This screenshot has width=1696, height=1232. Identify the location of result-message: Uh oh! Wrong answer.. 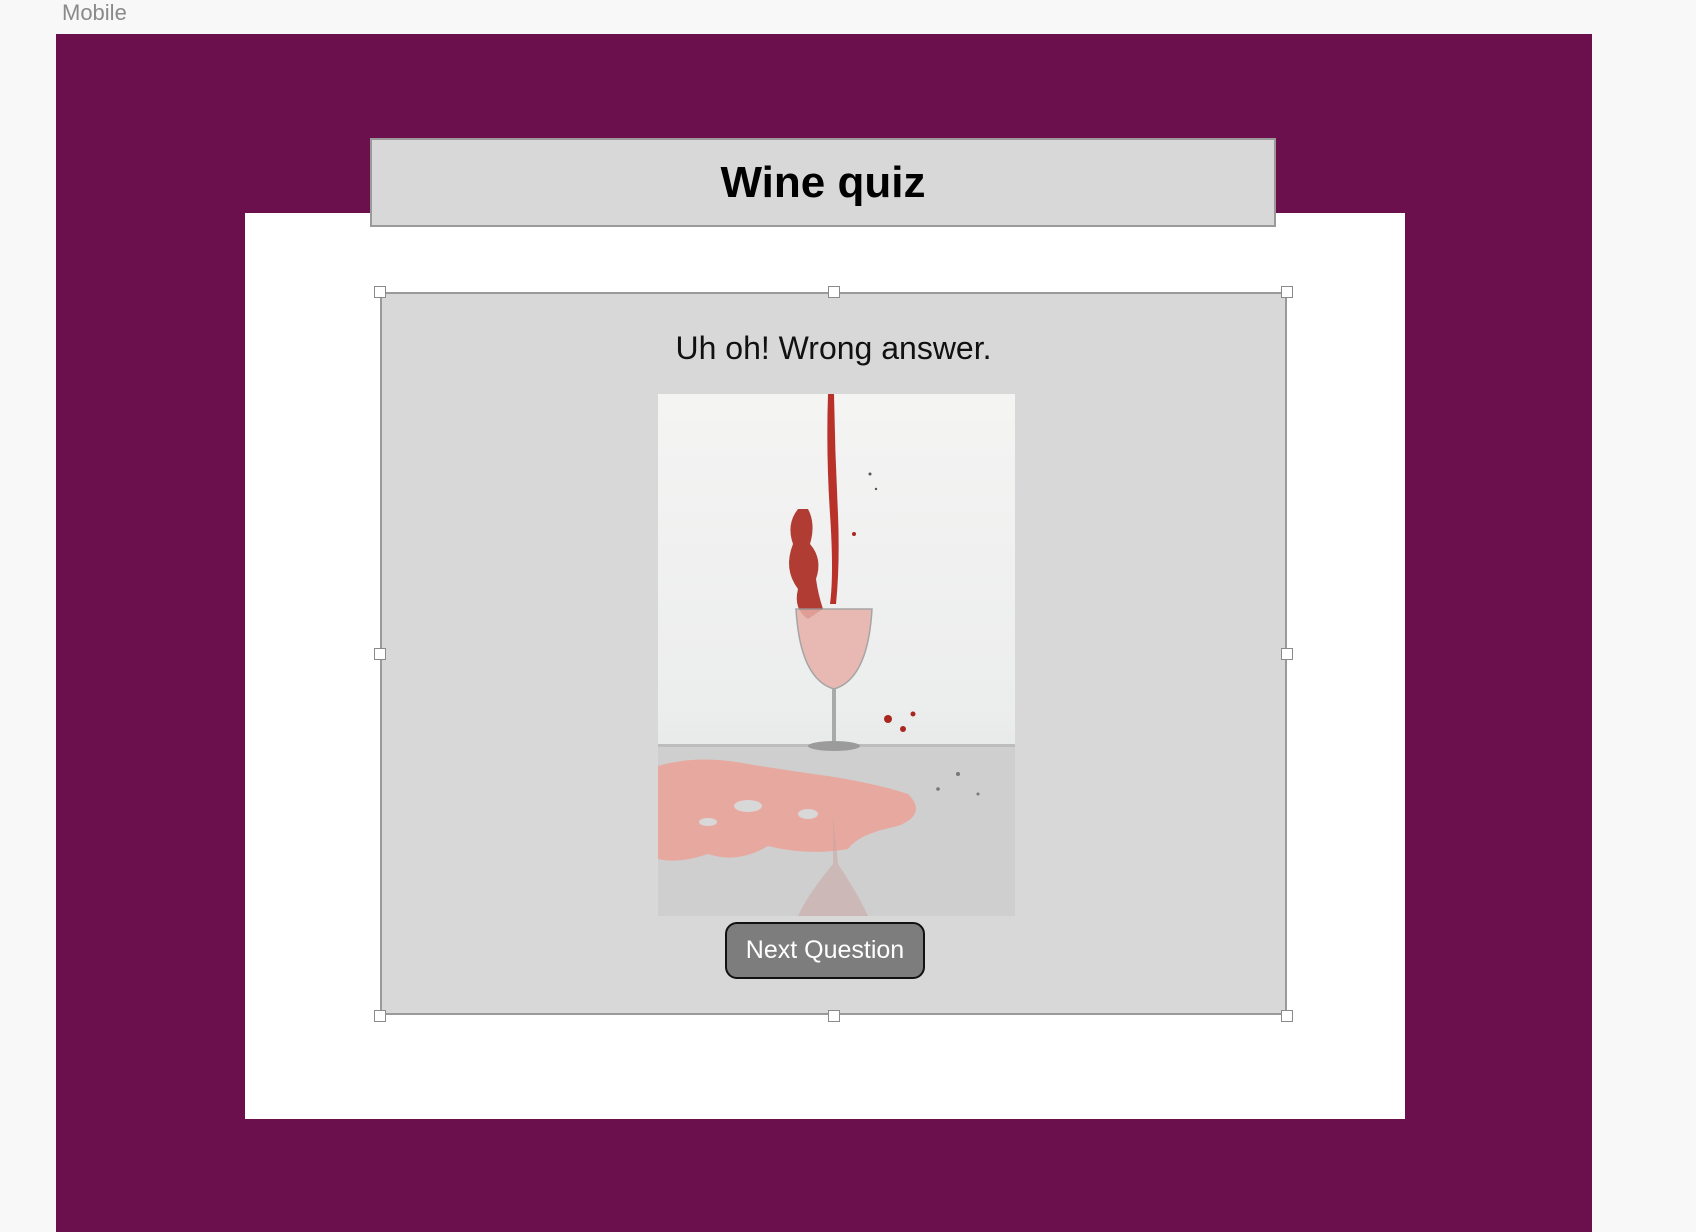
(833, 348).